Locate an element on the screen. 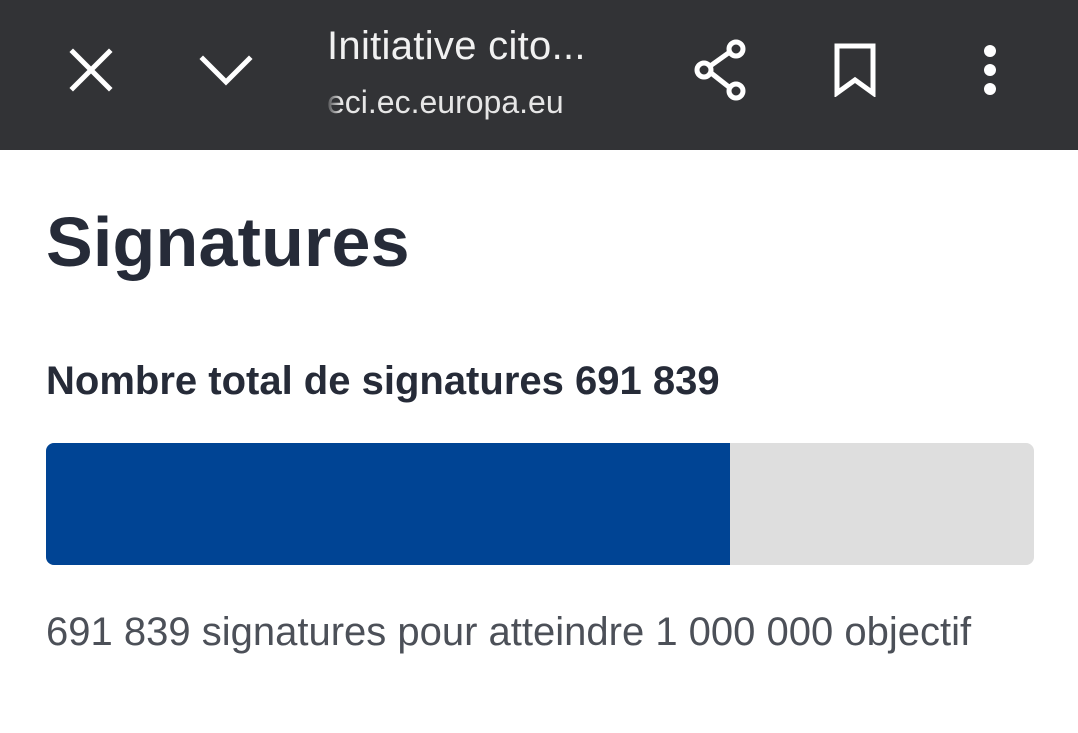 This screenshot has width=1078, height=733. chevron-down-icon is located at coordinates (226, 70).